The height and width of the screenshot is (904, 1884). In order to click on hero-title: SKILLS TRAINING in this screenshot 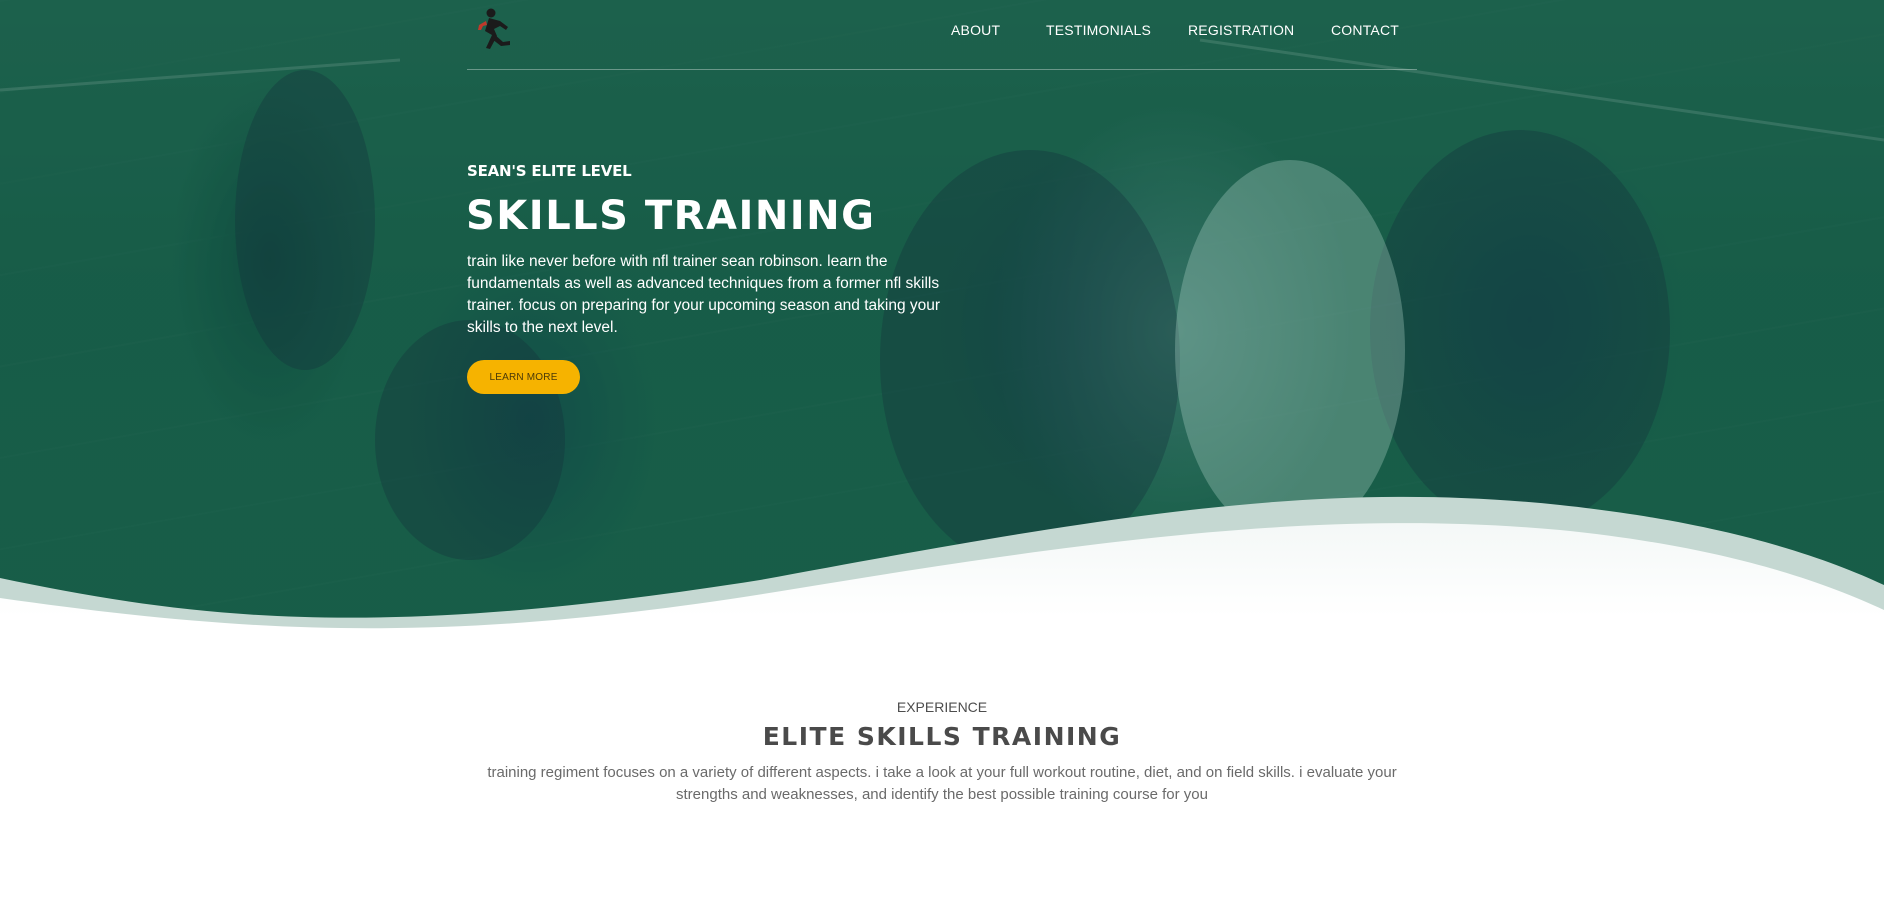, I will do `click(671, 216)`.